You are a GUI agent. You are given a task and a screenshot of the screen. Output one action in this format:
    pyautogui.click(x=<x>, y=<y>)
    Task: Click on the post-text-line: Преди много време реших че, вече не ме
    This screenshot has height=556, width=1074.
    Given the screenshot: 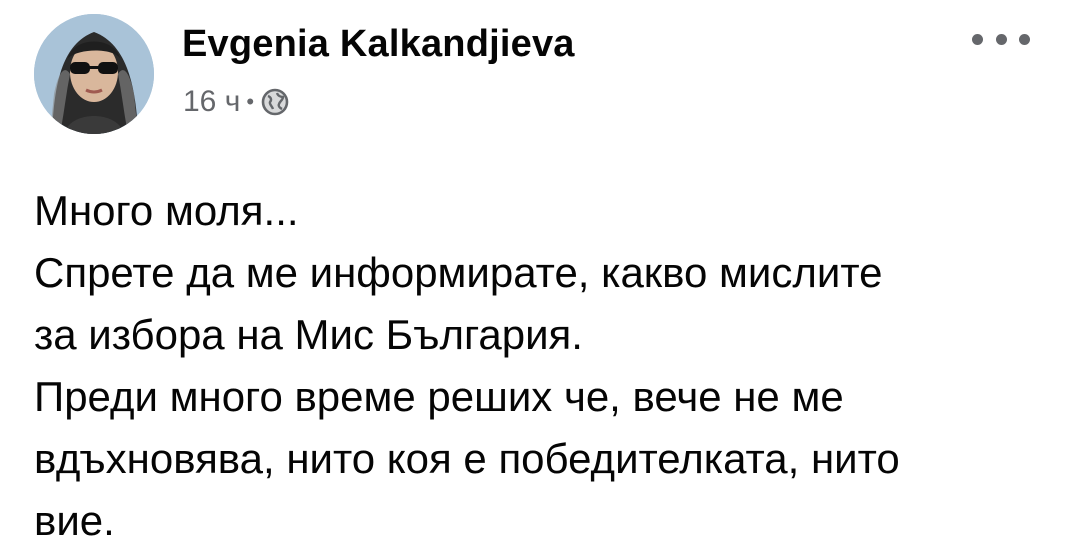 What is the action you would take?
    pyautogui.click(x=439, y=396)
    